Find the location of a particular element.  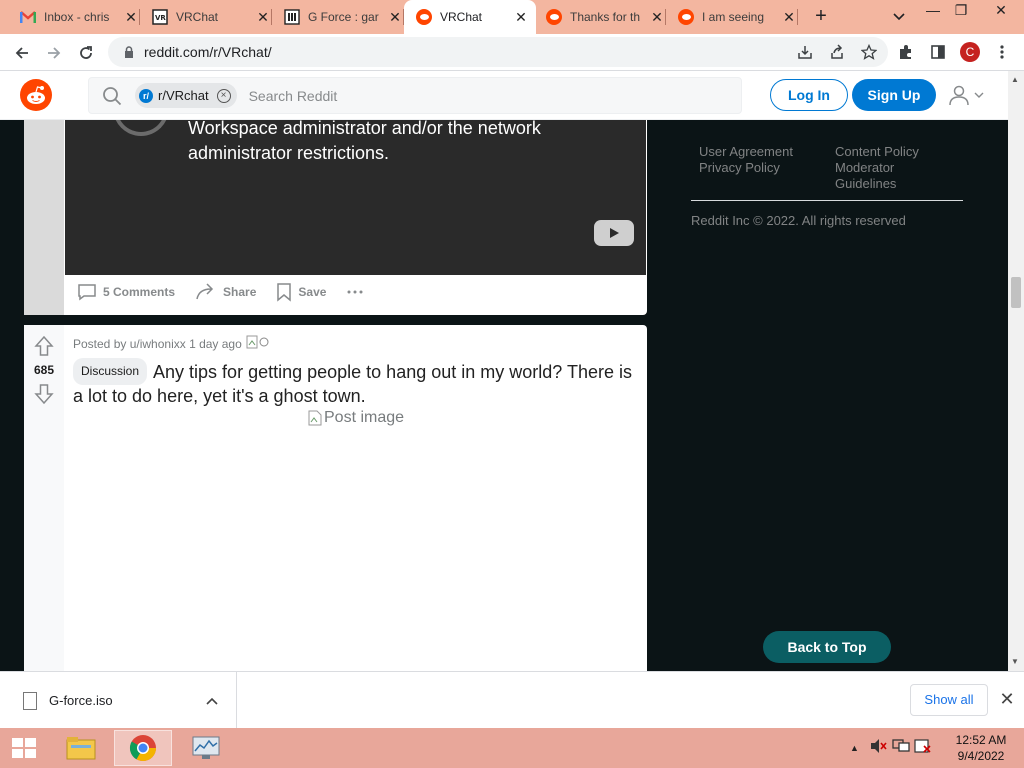

restore-button: ❐ is located at coordinates (961, 10).